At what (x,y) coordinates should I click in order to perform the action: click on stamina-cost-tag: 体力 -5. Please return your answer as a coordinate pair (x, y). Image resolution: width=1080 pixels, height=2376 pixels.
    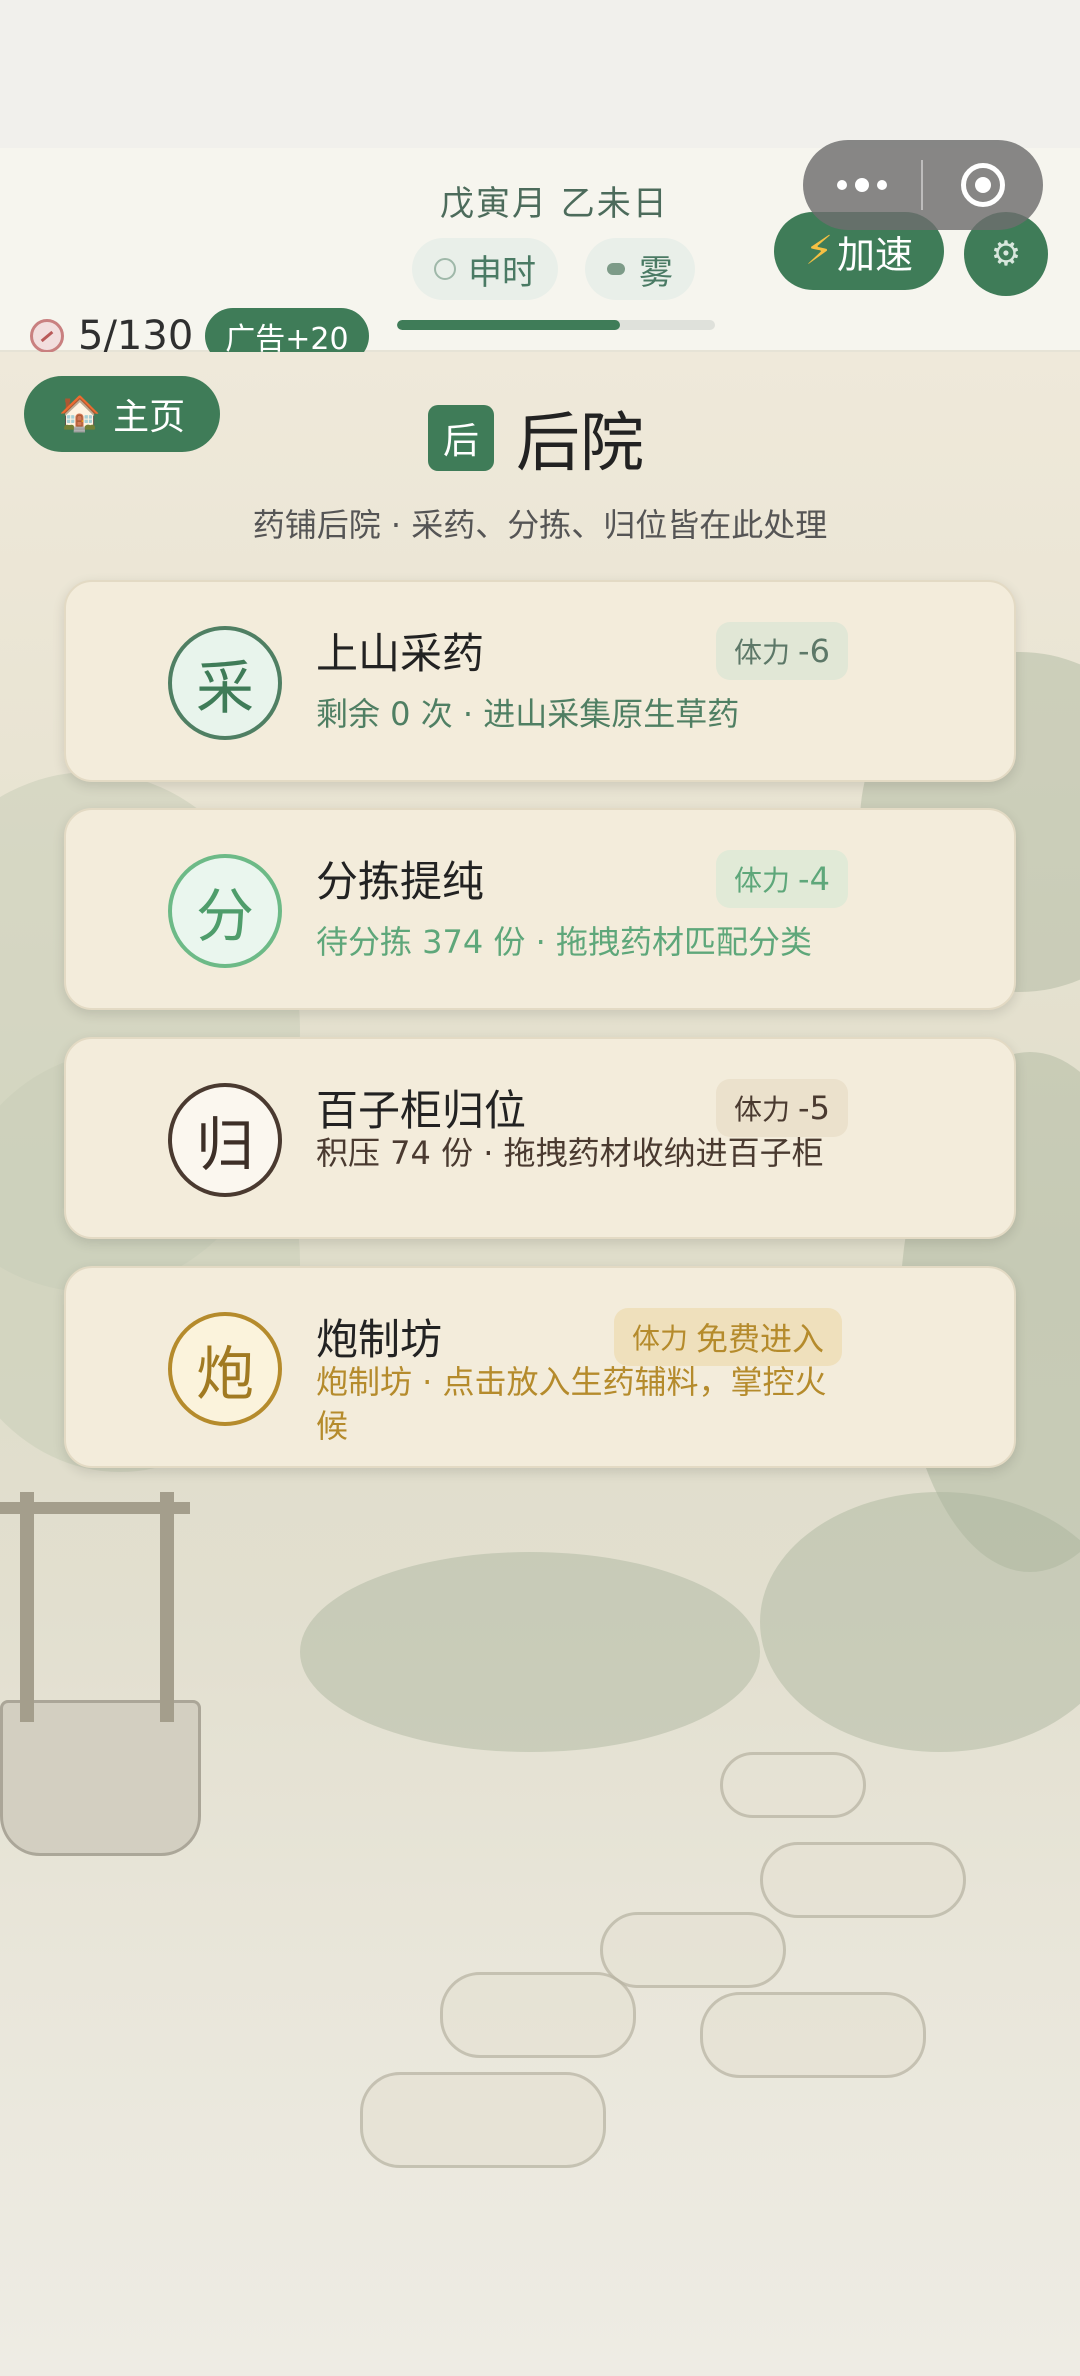
    Looking at the image, I should click on (782, 1108).